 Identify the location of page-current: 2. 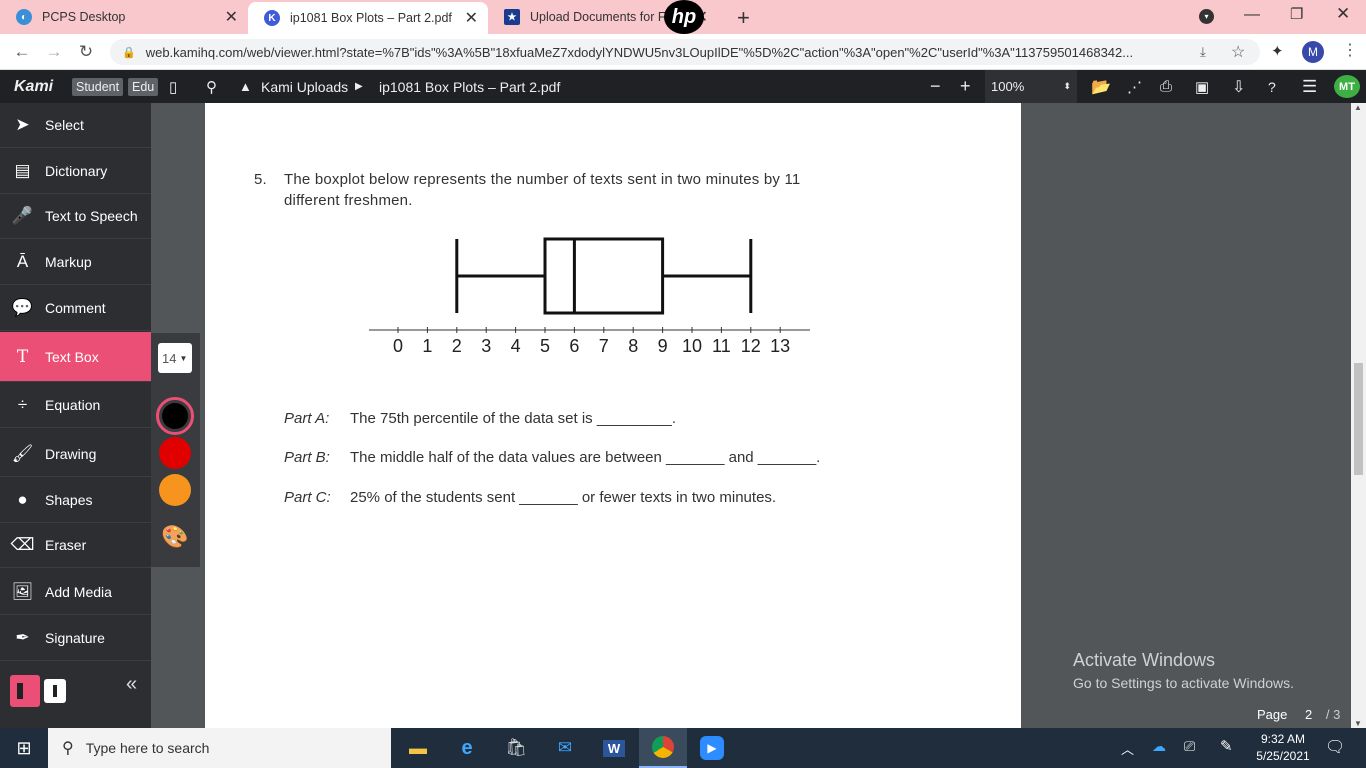
(1308, 714).